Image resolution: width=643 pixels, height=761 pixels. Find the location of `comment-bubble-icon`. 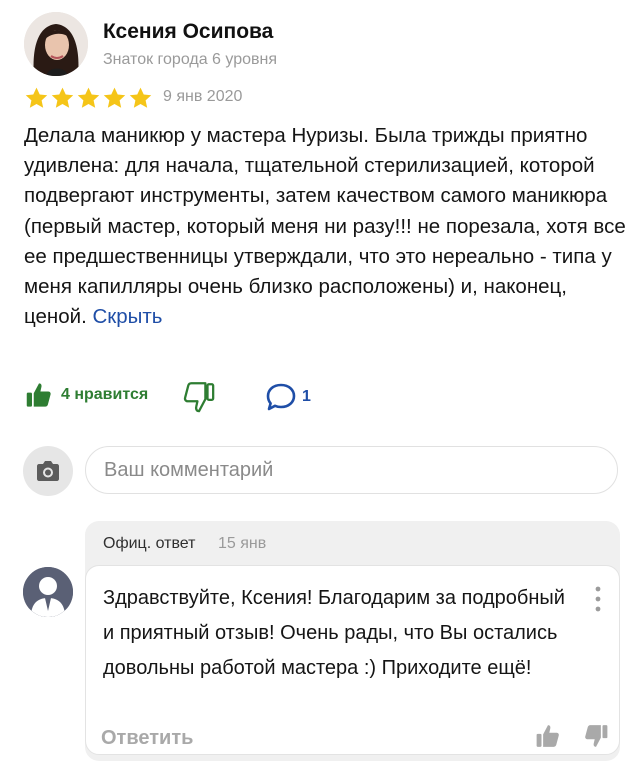

comment-bubble-icon is located at coordinates (281, 397).